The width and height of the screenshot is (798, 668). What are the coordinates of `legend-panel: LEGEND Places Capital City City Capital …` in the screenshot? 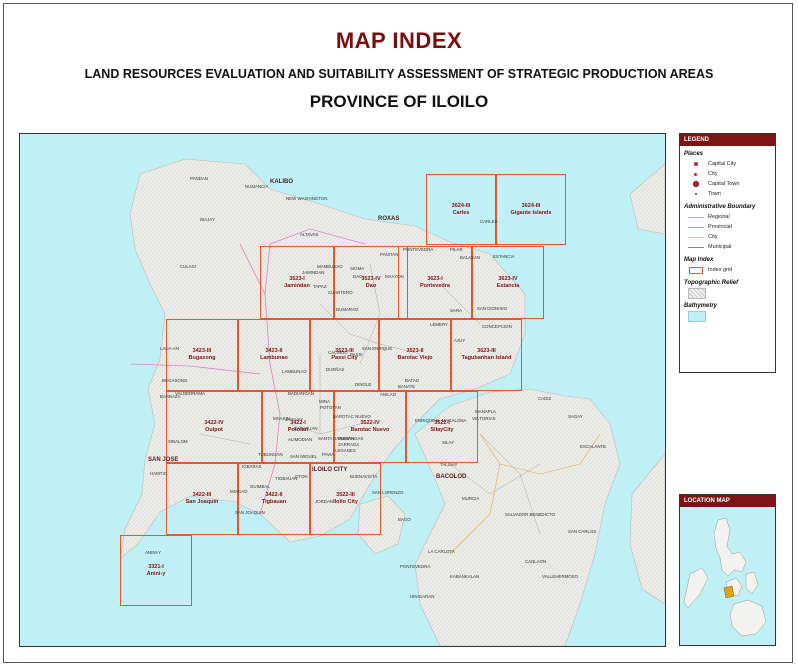 It's located at (727, 253).